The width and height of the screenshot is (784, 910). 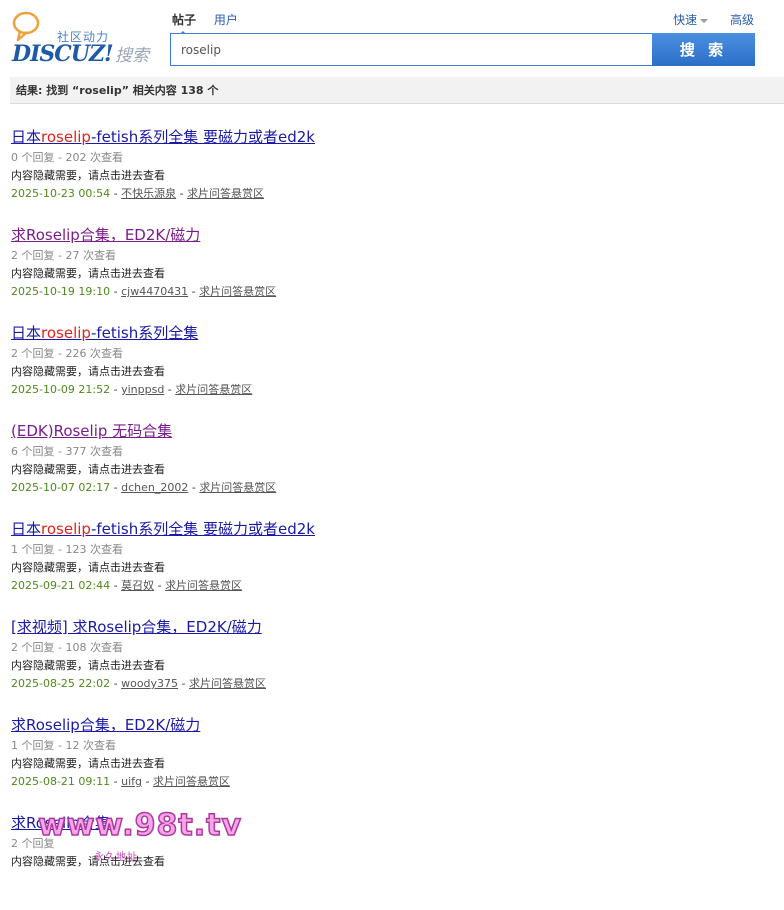 I want to click on search-button: 搜 索, so click(x=703, y=49).